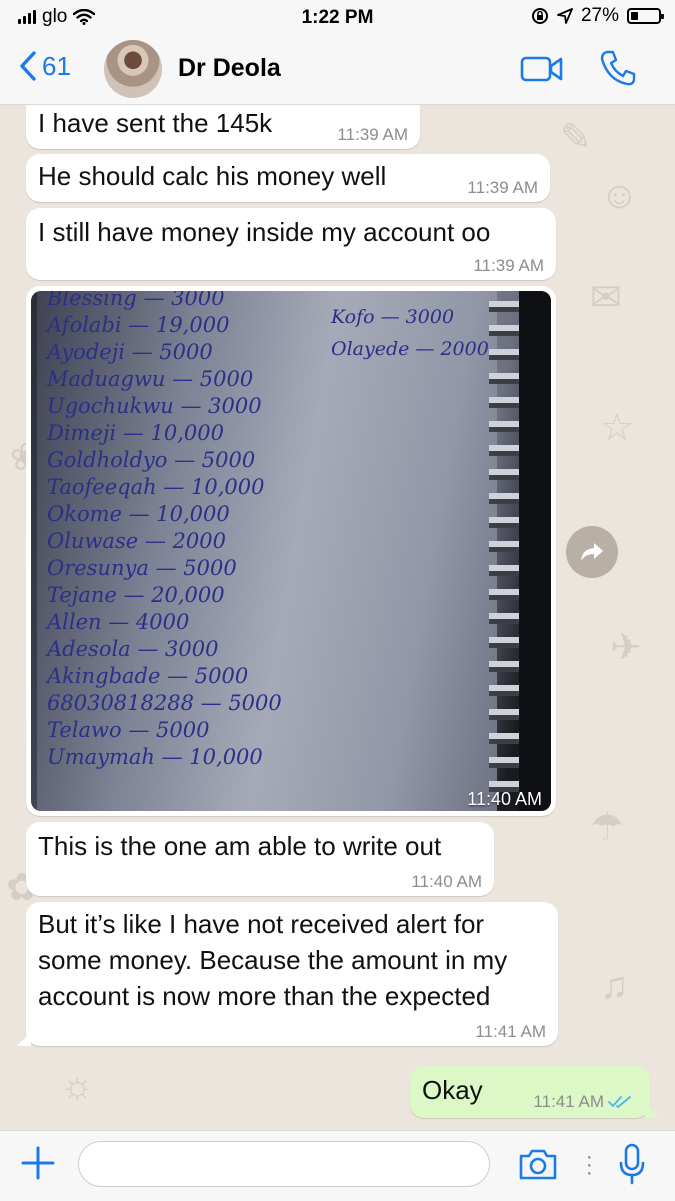  I want to click on avatar, so click(133, 69).